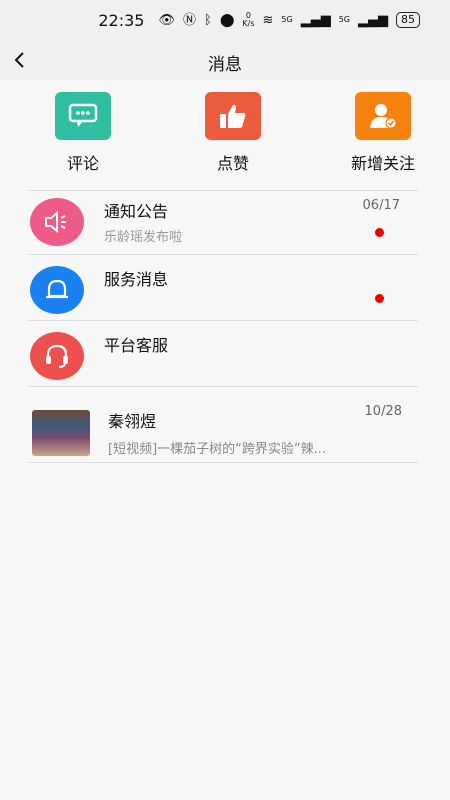 This screenshot has height=800, width=450. I want to click on status-time: 22:35, so click(121, 20).